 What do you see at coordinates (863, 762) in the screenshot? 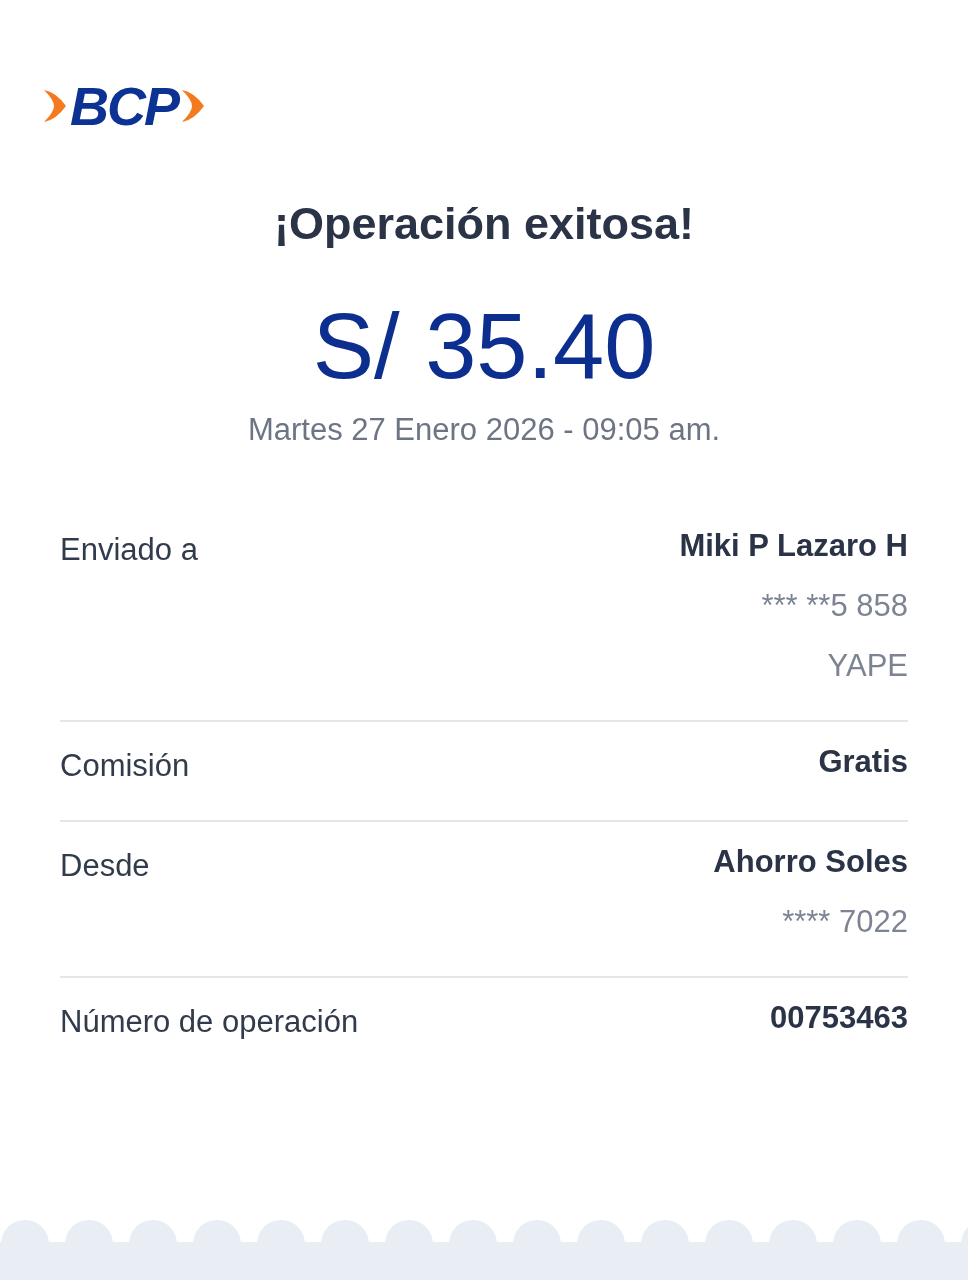
I see `detail-value: Gratis` at bounding box center [863, 762].